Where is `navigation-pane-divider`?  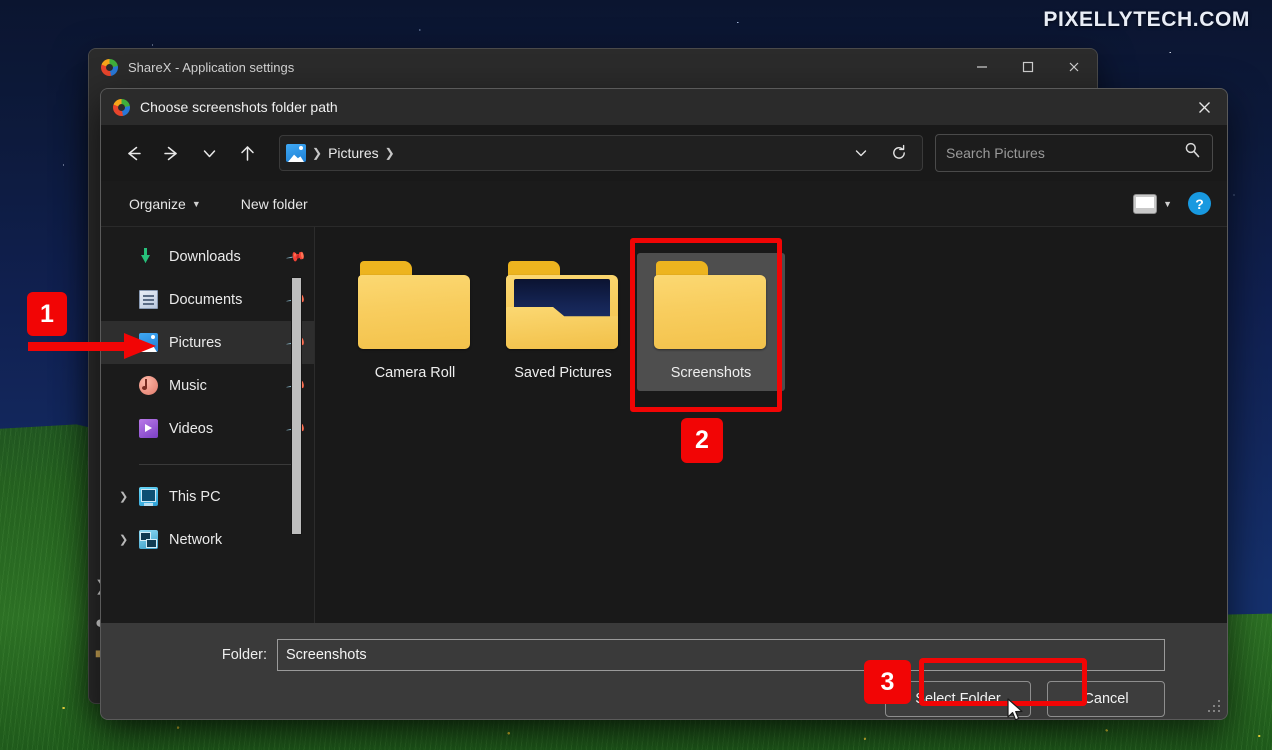 navigation-pane-divider is located at coordinates (217, 464).